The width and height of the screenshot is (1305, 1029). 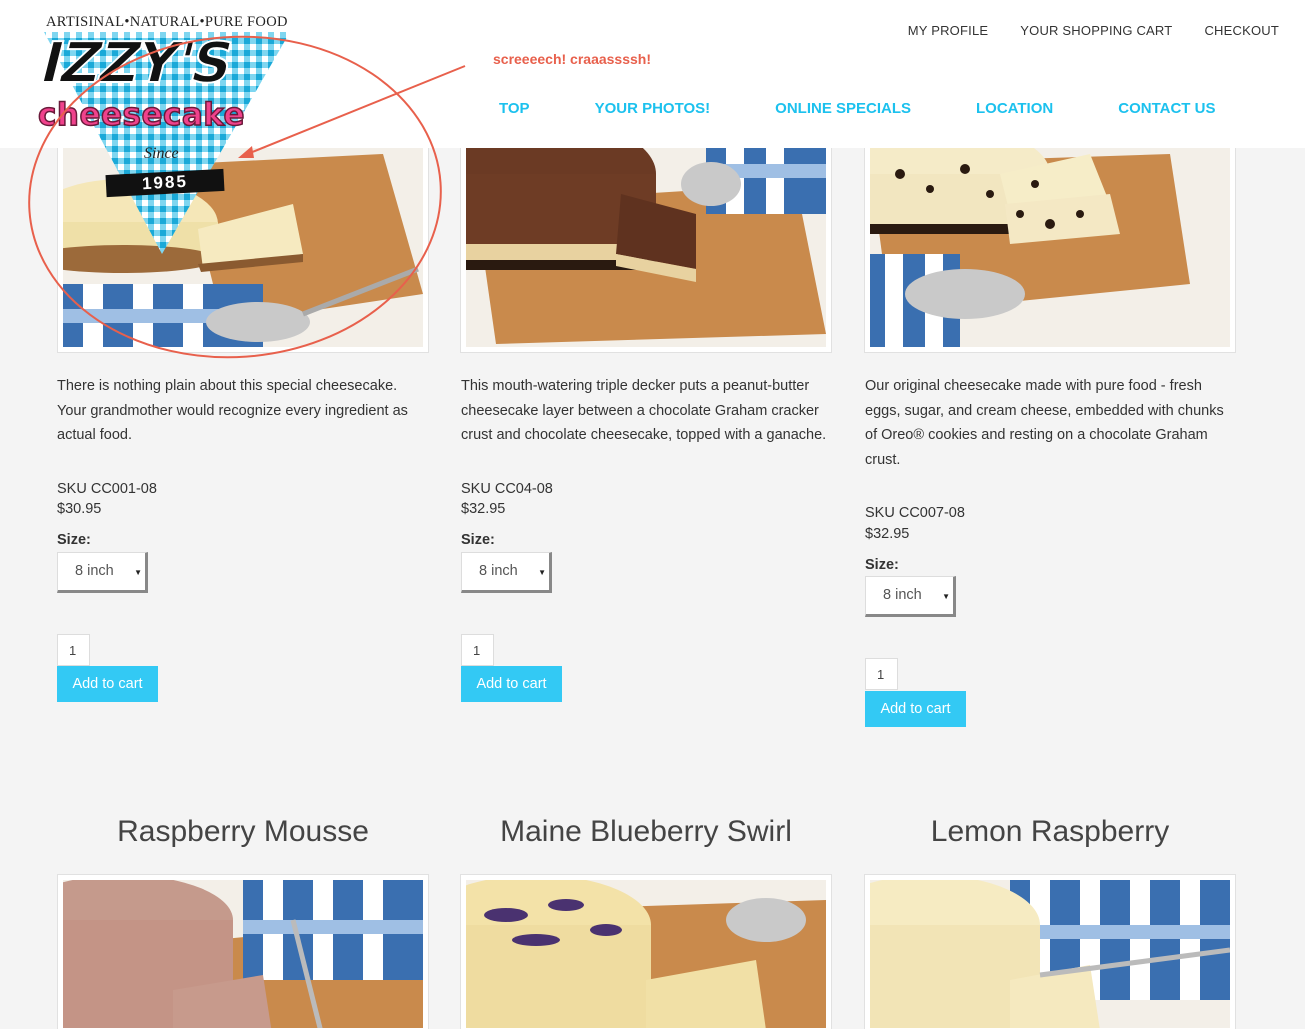 What do you see at coordinates (646, 832) in the screenshot?
I see `product-title: Maine Blueberry Swirl` at bounding box center [646, 832].